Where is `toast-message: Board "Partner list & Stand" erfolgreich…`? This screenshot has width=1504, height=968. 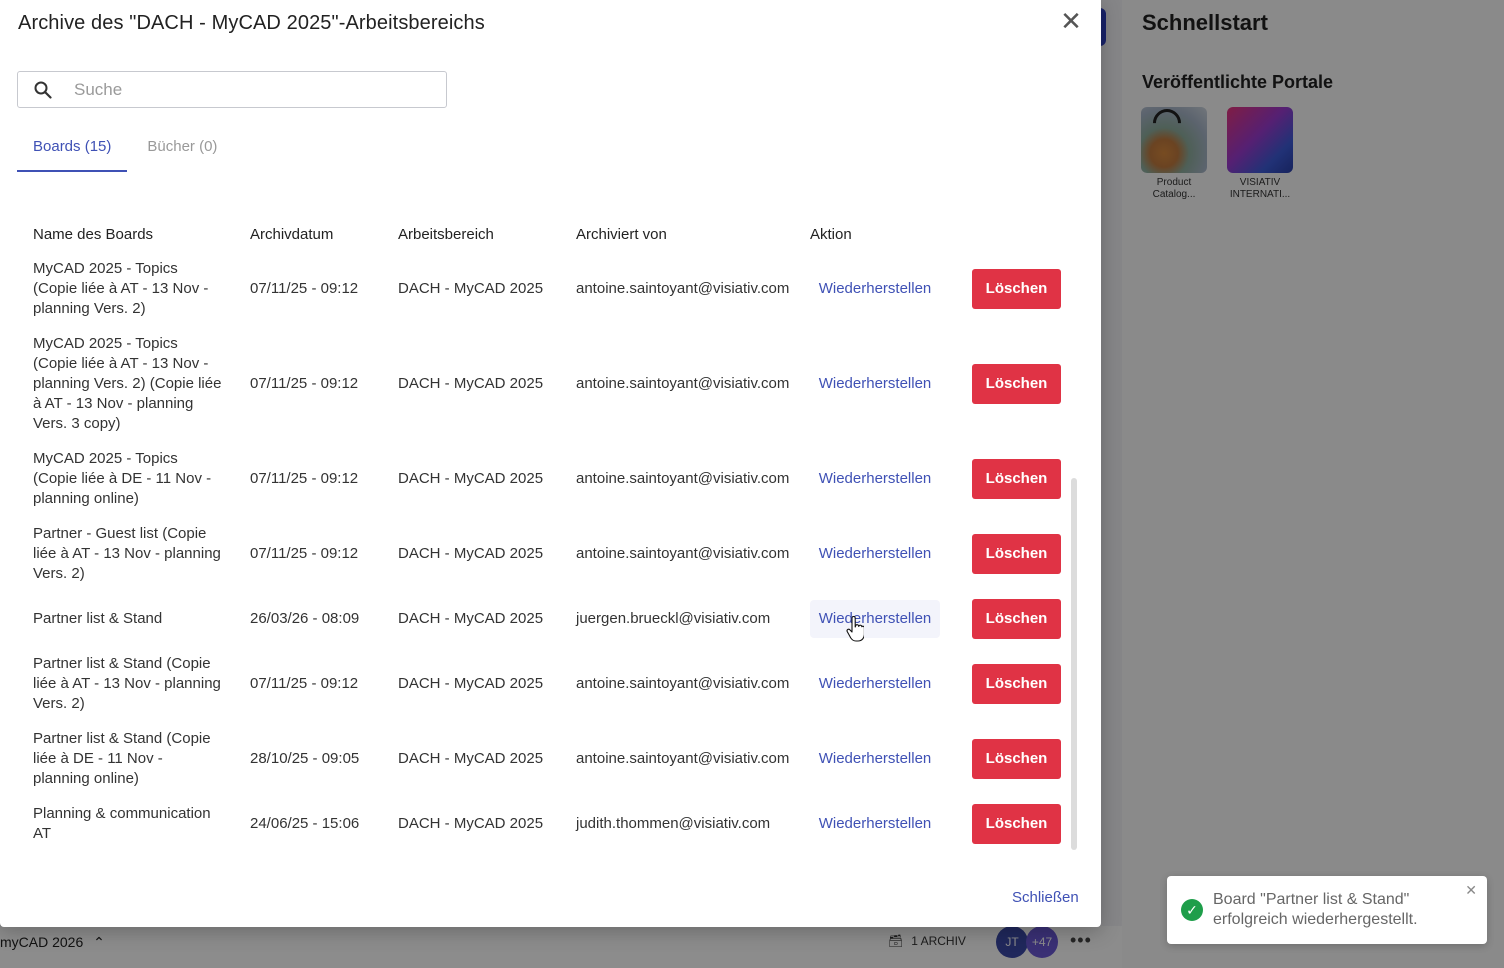
toast-message: Board "Partner list & Stand" erfolgreich… is located at coordinates (1315, 909).